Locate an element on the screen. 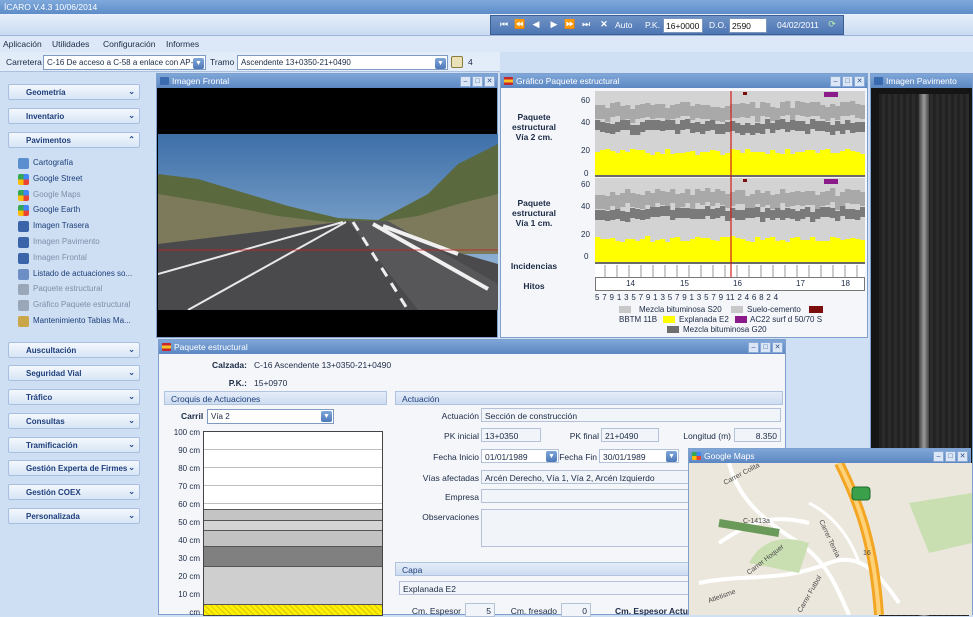  group-seguridad-vial: Seguridad Vial ⌄ is located at coordinates (74, 373).